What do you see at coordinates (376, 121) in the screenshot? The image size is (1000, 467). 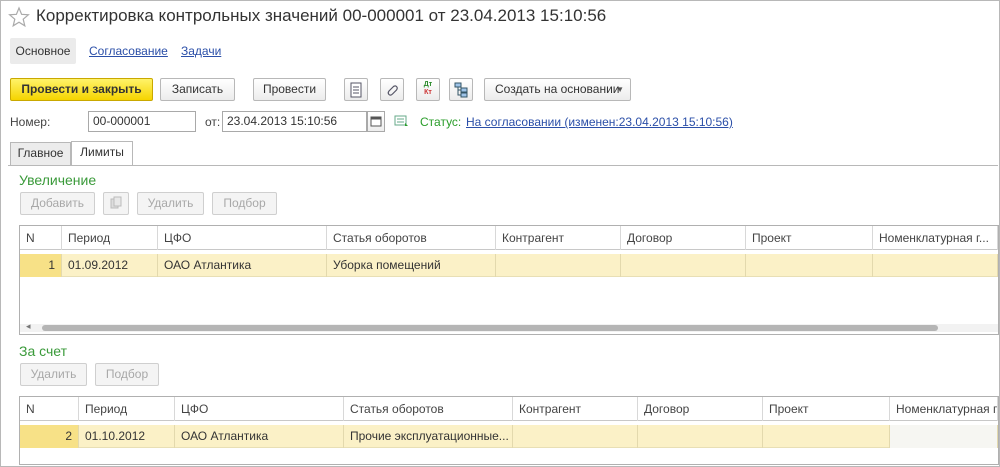 I see `calendar-icon` at bounding box center [376, 121].